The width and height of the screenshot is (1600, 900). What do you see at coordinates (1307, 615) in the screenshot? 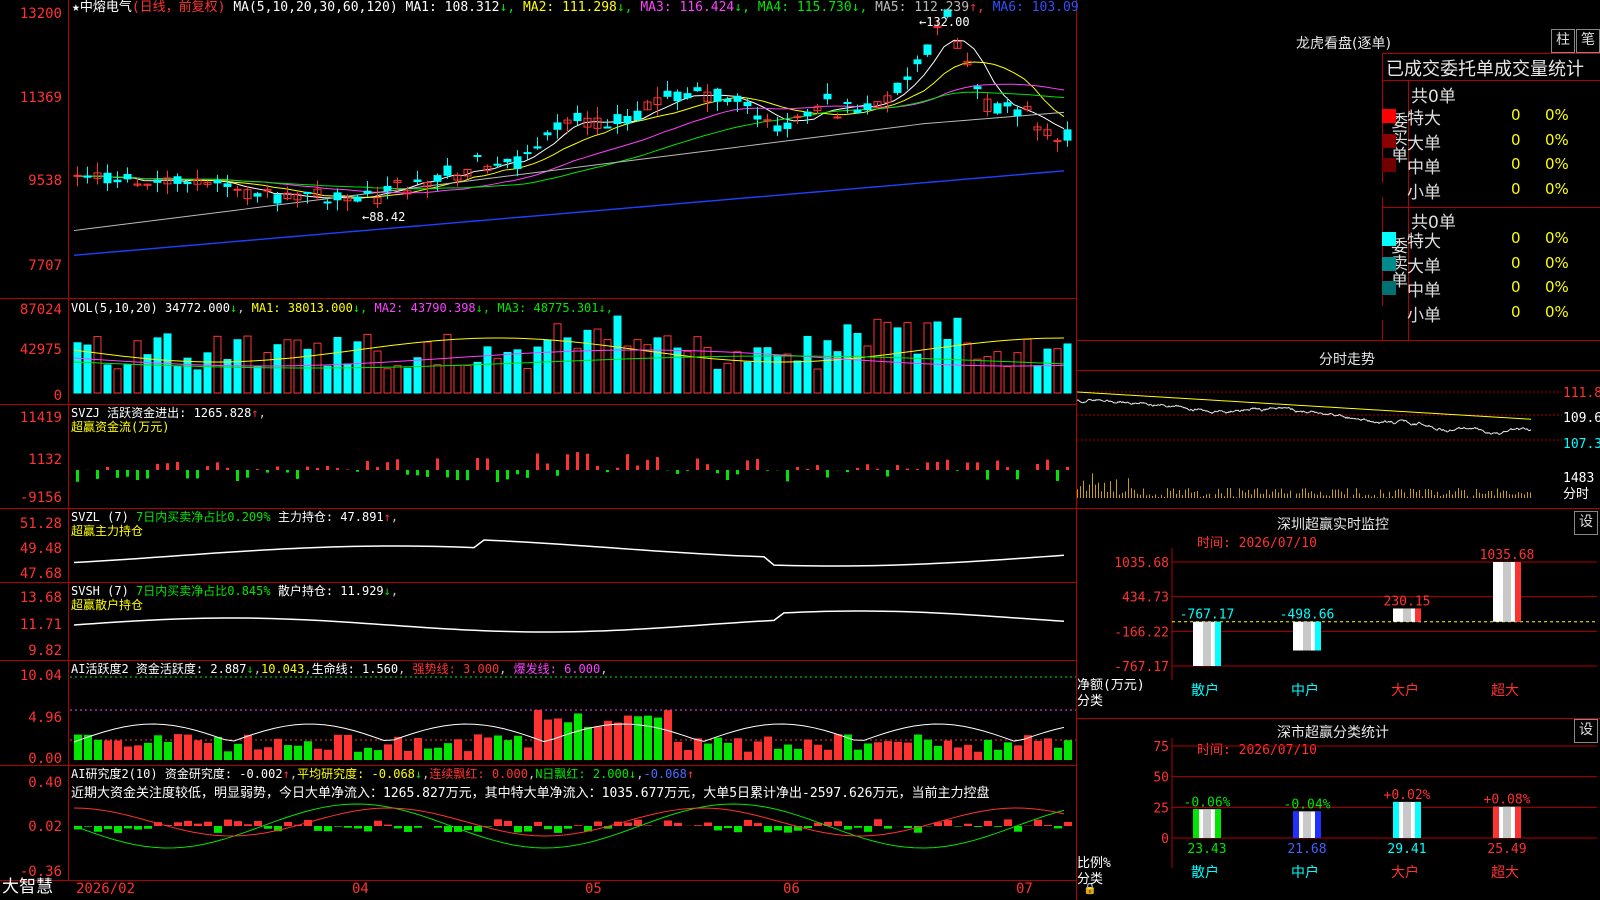
I see `monitor-bar-label: -498.66` at bounding box center [1307, 615].